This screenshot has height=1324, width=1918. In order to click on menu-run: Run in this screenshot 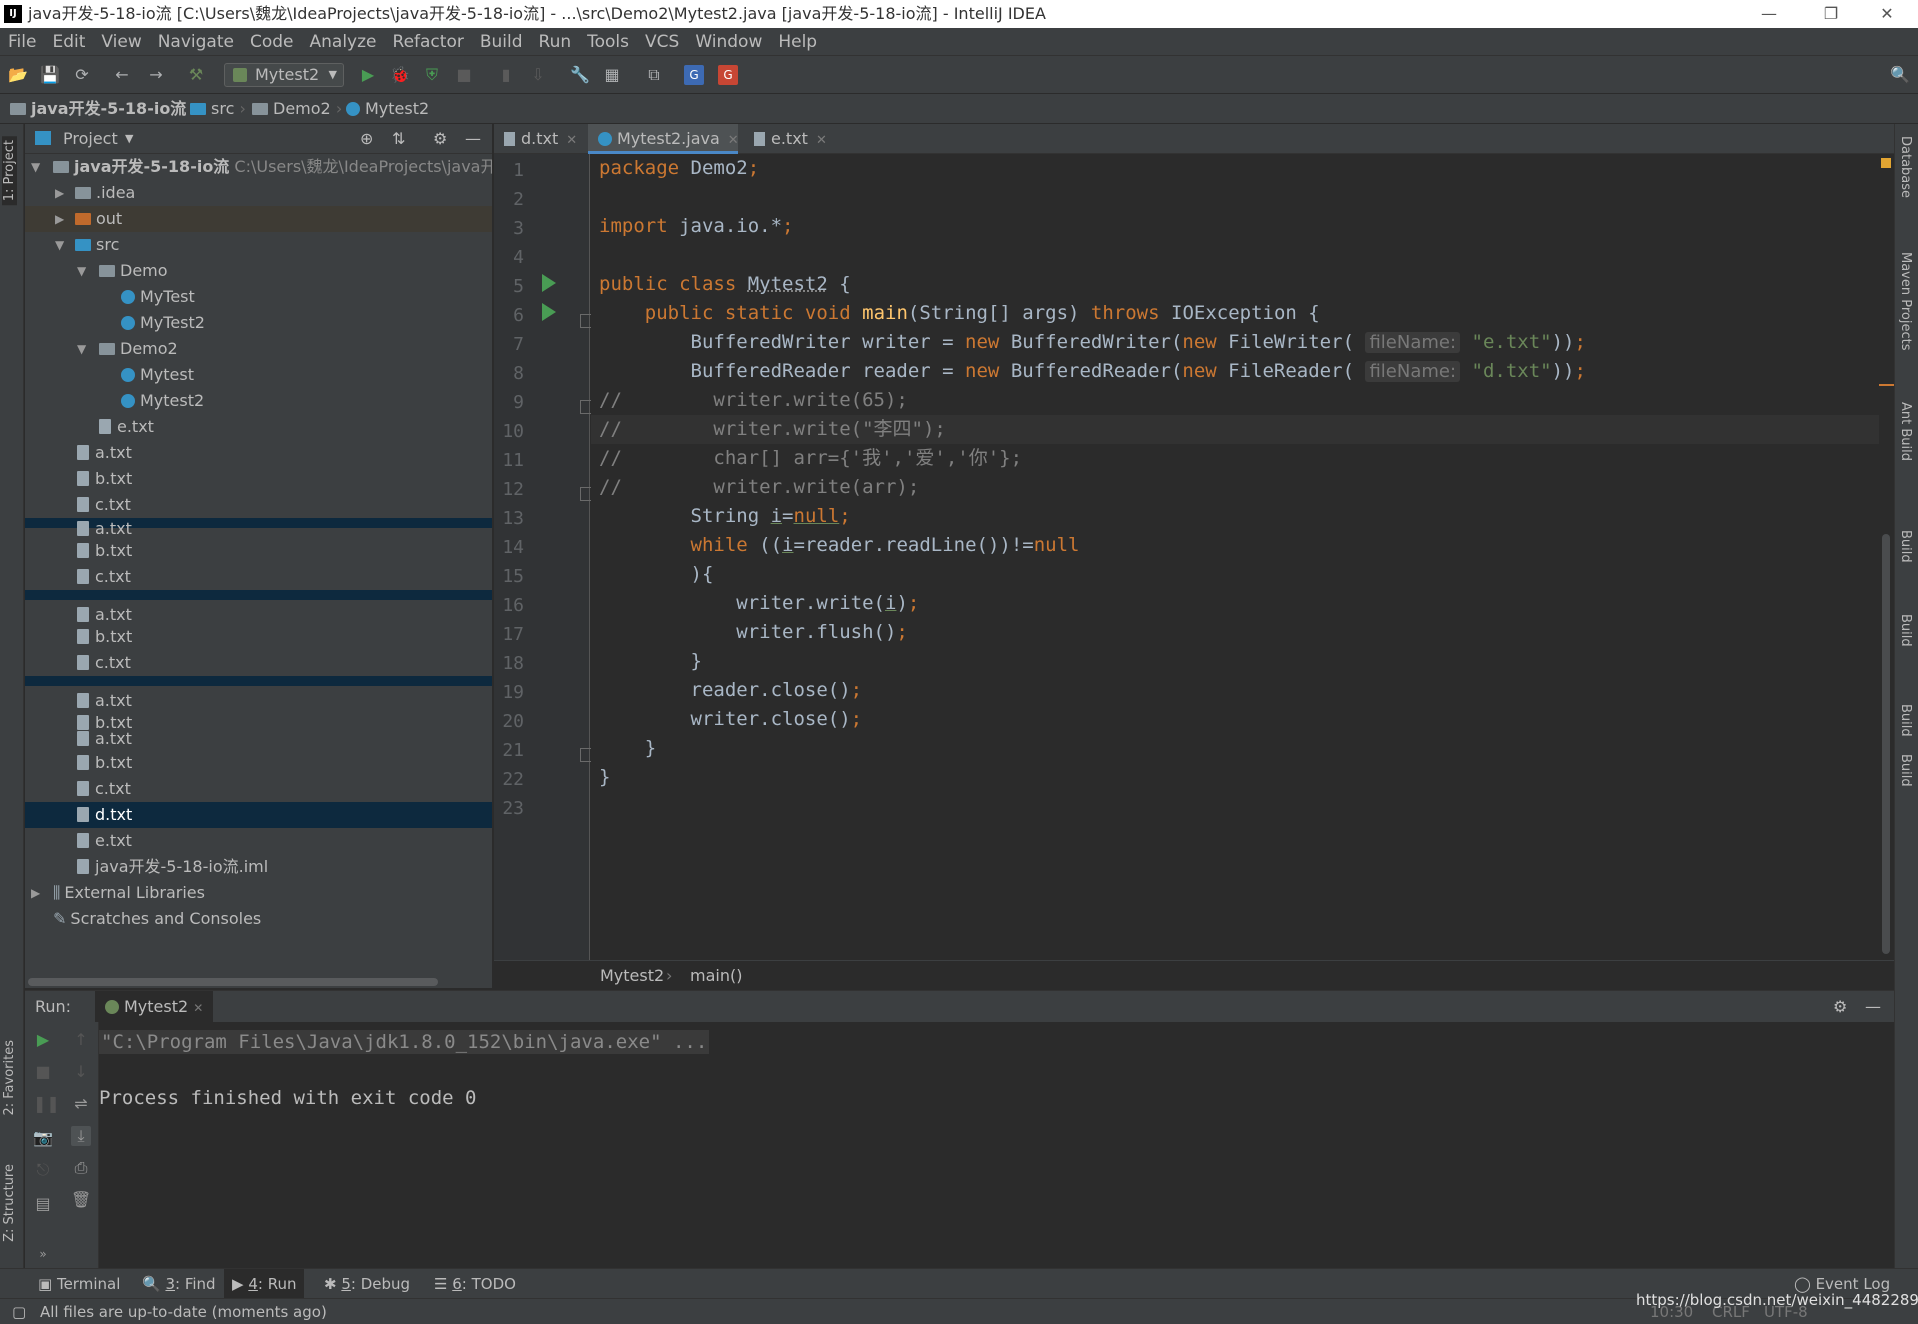, I will do `click(555, 42)`.